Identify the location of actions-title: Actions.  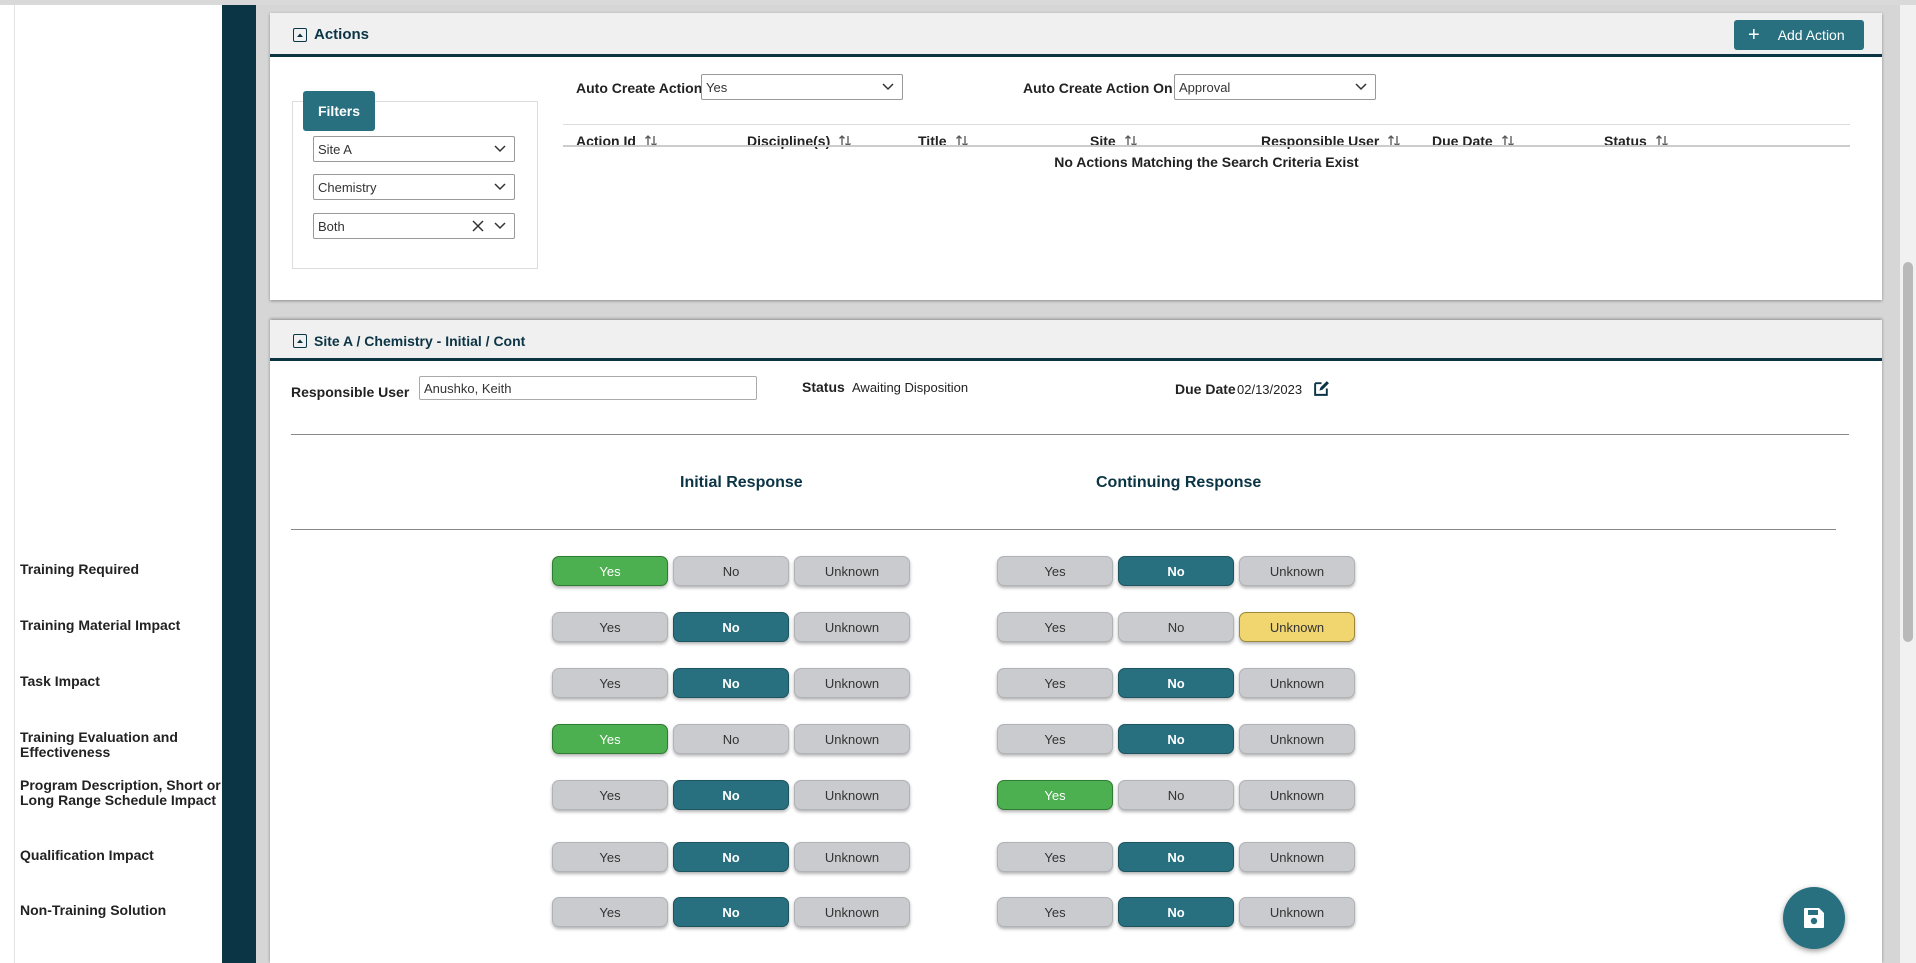
(342, 34).